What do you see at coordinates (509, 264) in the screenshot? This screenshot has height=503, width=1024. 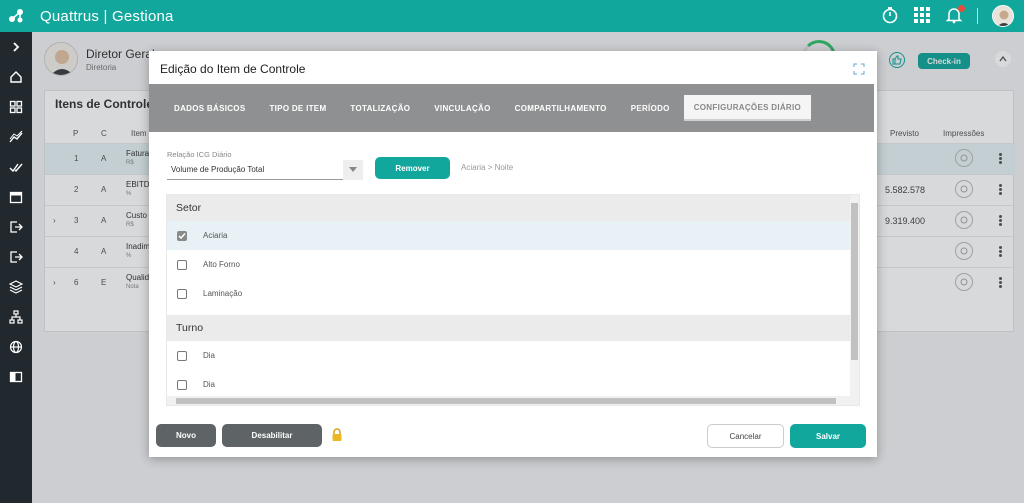 I see `list-item: Alto Forno` at bounding box center [509, 264].